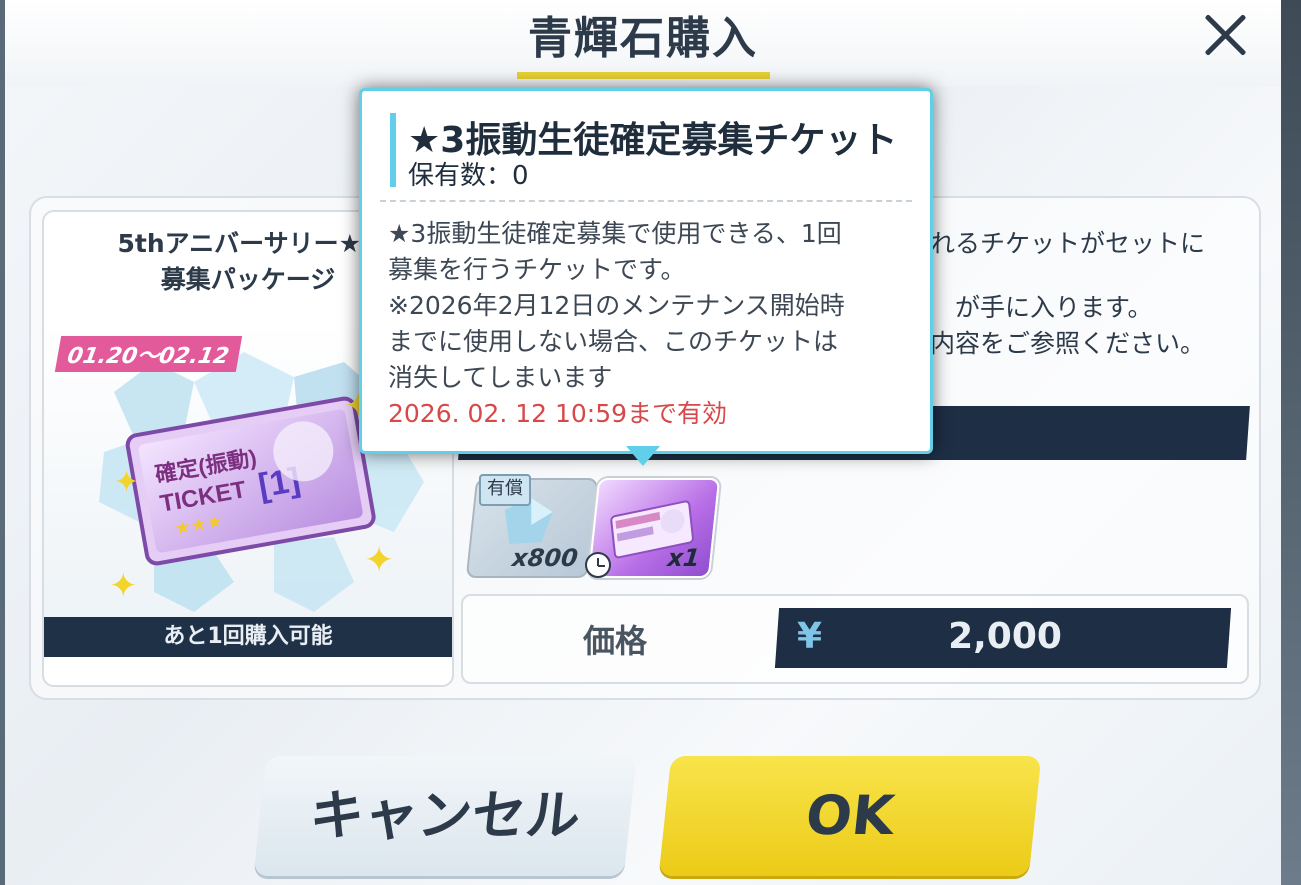  What do you see at coordinates (810, 636) in the screenshot?
I see `yen-icon: ¥` at bounding box center [810, 636].